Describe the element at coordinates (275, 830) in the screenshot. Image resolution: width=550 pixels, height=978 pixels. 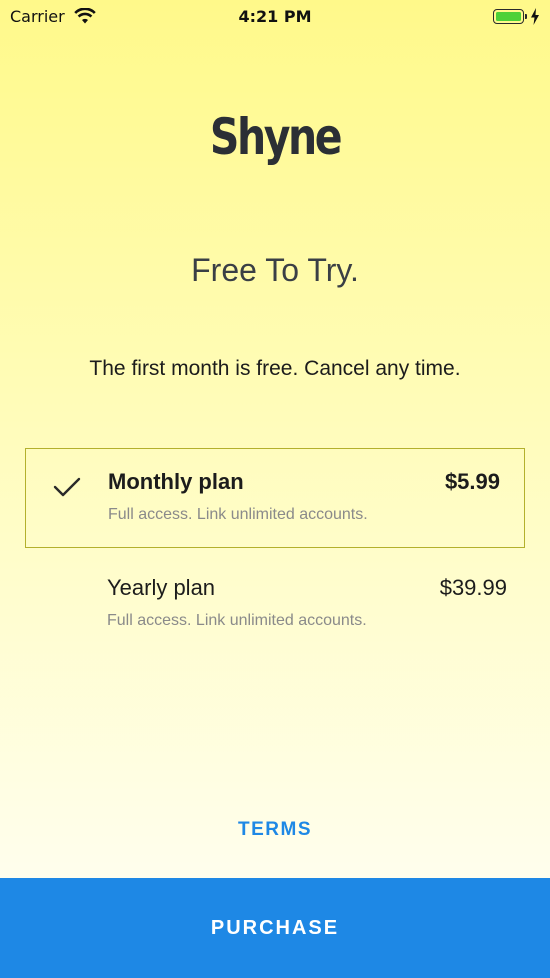
I see `terms-link: TERMS` at that location.